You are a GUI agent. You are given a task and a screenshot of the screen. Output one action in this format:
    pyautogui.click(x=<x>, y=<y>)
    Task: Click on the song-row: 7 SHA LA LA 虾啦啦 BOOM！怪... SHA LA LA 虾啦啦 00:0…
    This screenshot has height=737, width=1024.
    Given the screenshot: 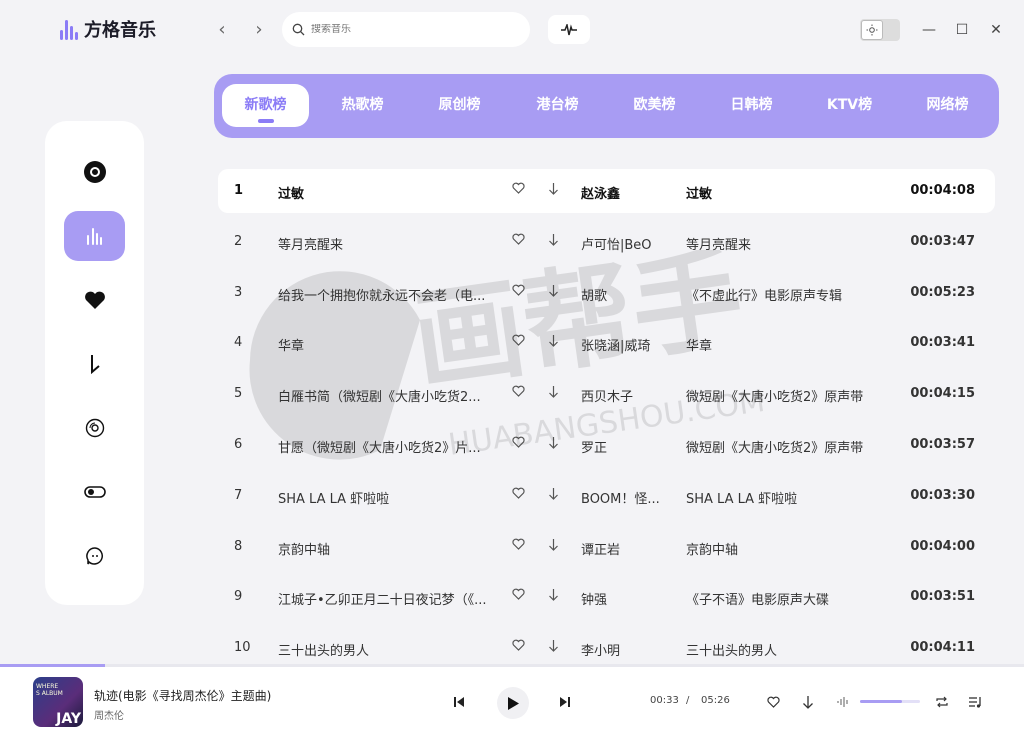 What is the action you would take?
    pyautogui.click(x=606, y=496)
    